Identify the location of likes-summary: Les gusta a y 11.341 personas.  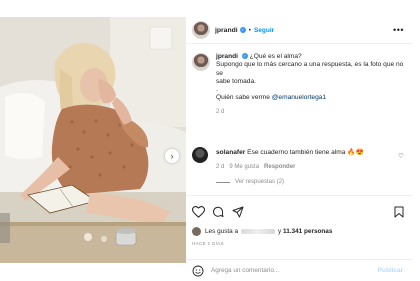
(262, 231).